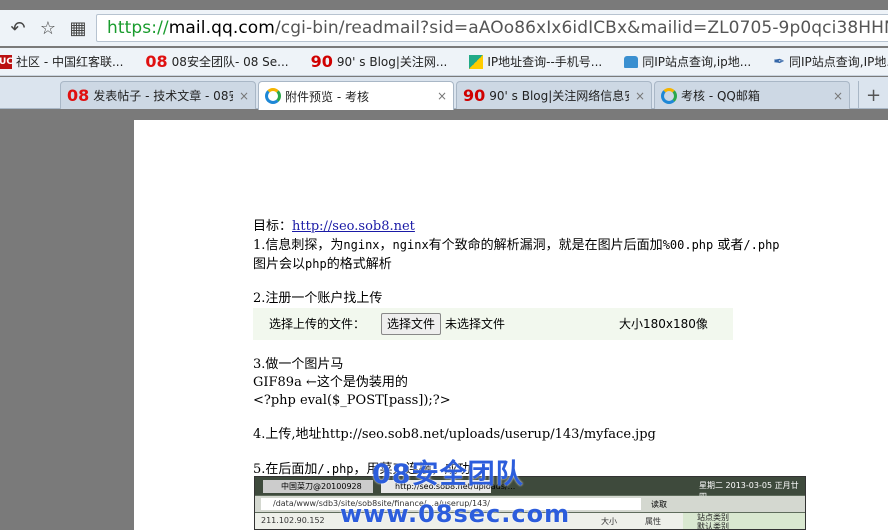  Describe the element at coordinates (663, 324) in the screenshot. I see `size-hint: 大小180x180像` at that location.